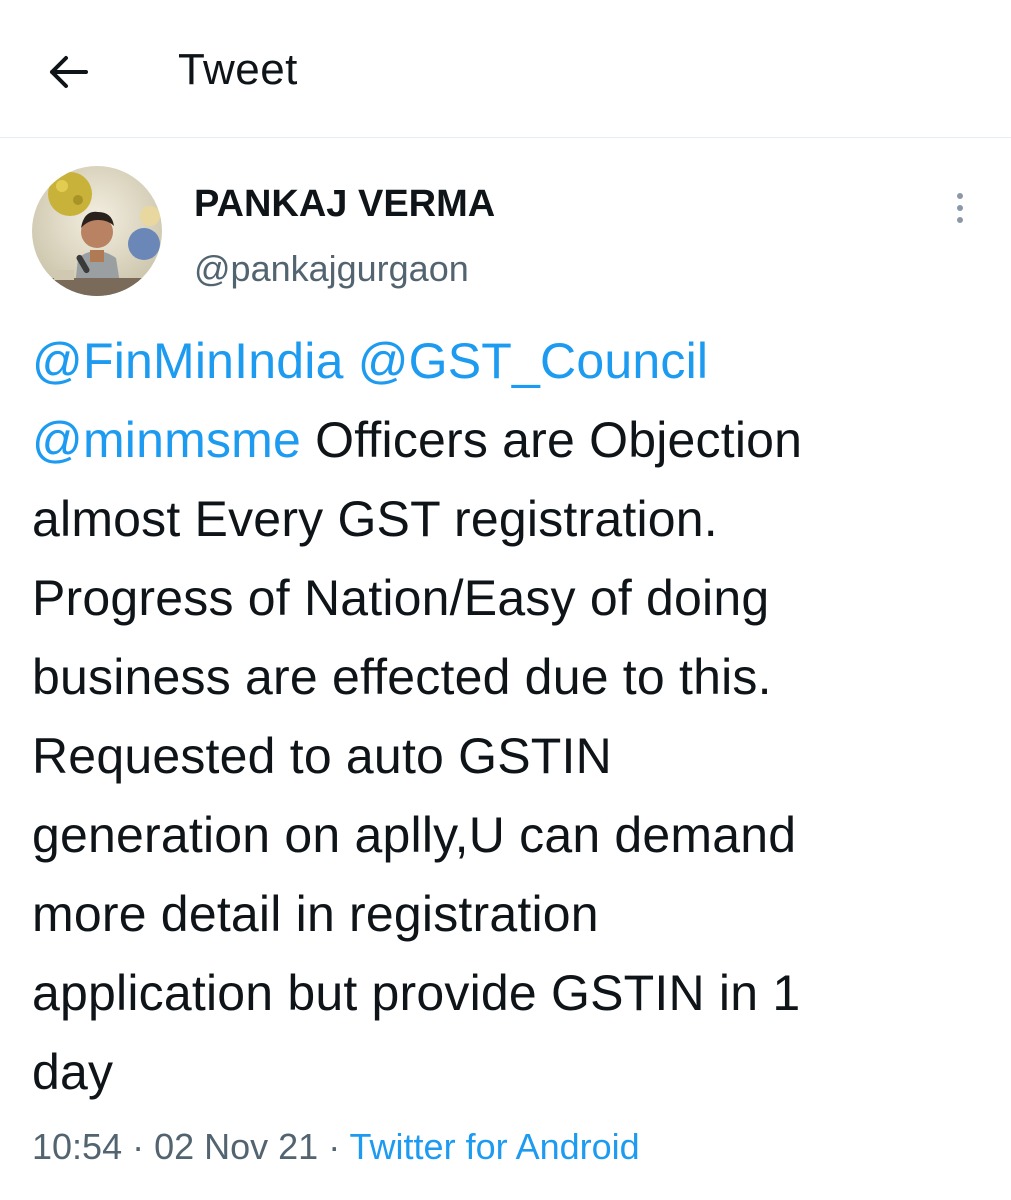  I want to click on tweet-meta: 10:54 · 02 Nov 21 · Twitter for Android, so click(336, 1147).